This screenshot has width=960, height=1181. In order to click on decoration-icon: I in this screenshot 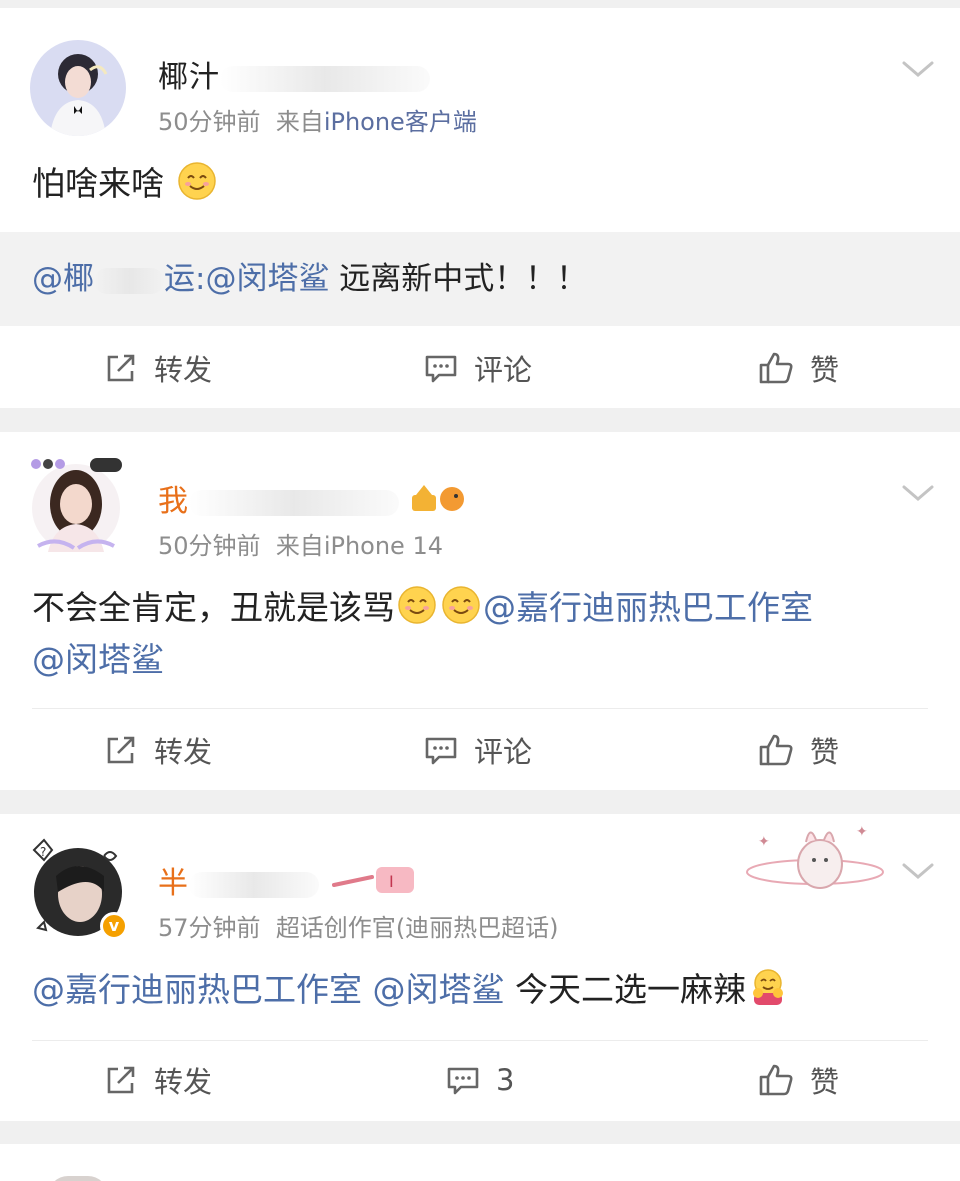, I will do `click(372, 880)`.